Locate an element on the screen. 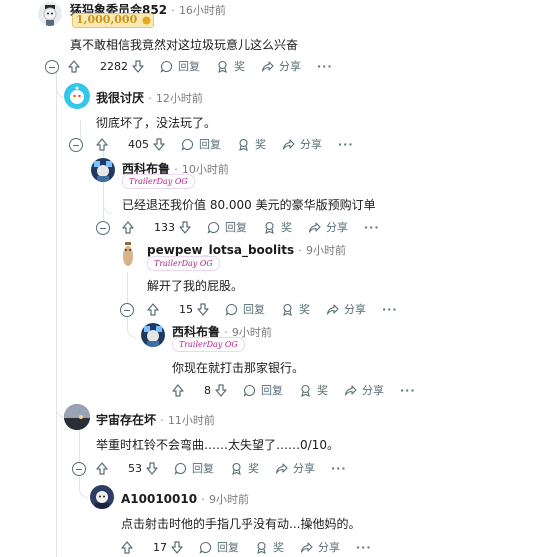 This screenshot has width=550, height=557. comment-body: 举重时杠铃不会弯曲……太失望了……0/10。 is located at coordinates (217, 445).